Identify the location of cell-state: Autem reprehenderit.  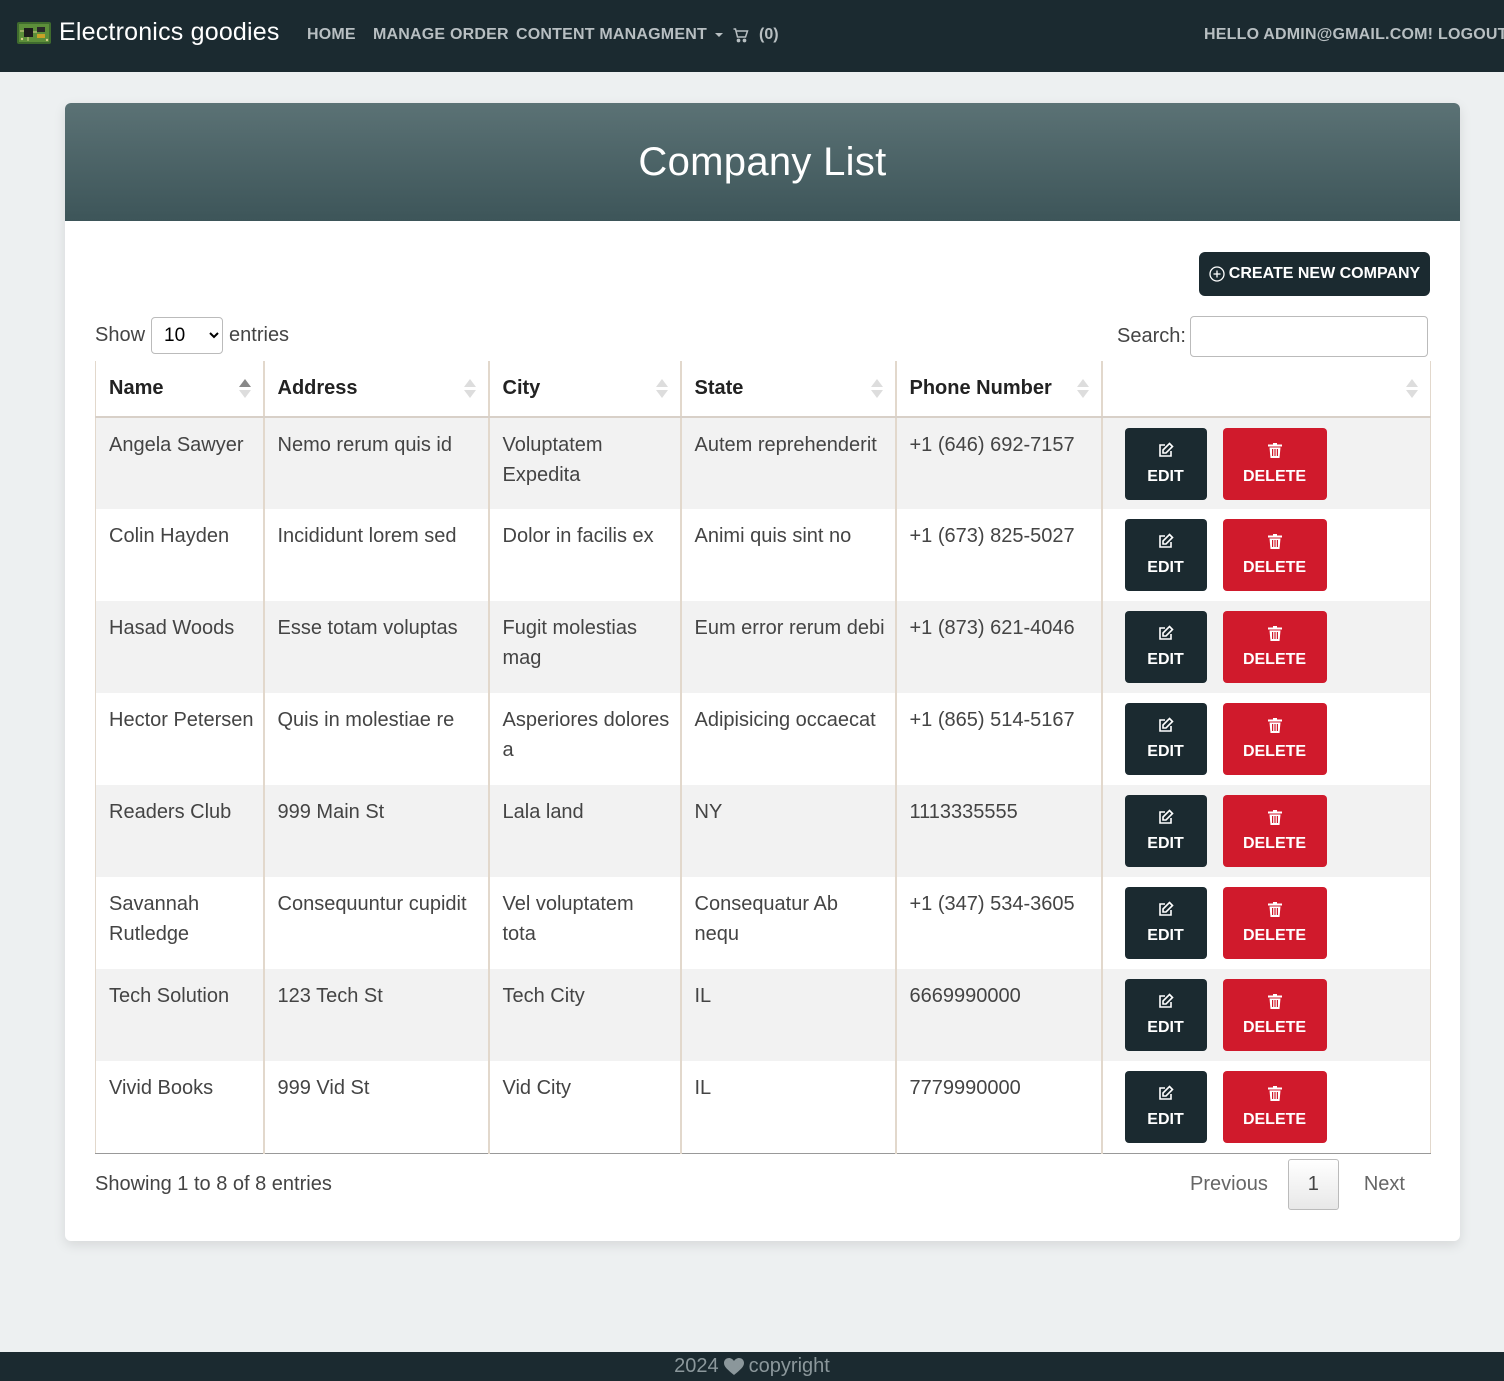
(787, 463).